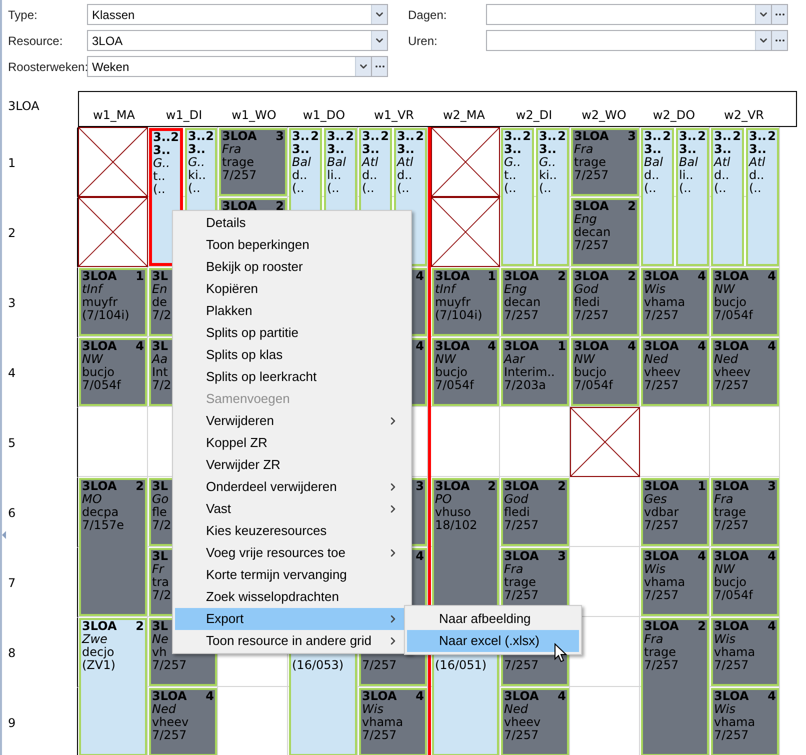 The height and width of the screenshot is (755, 806). I want to click on lesson-teacher: trage, so click(730, 512).